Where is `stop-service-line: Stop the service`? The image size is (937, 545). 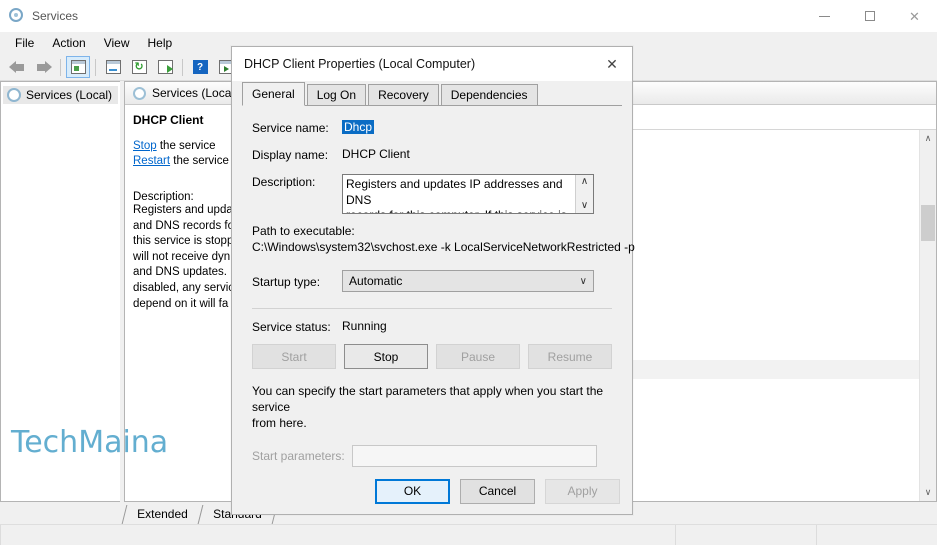 stop-service-line: Stop the service is located at coordinates (181, 146).